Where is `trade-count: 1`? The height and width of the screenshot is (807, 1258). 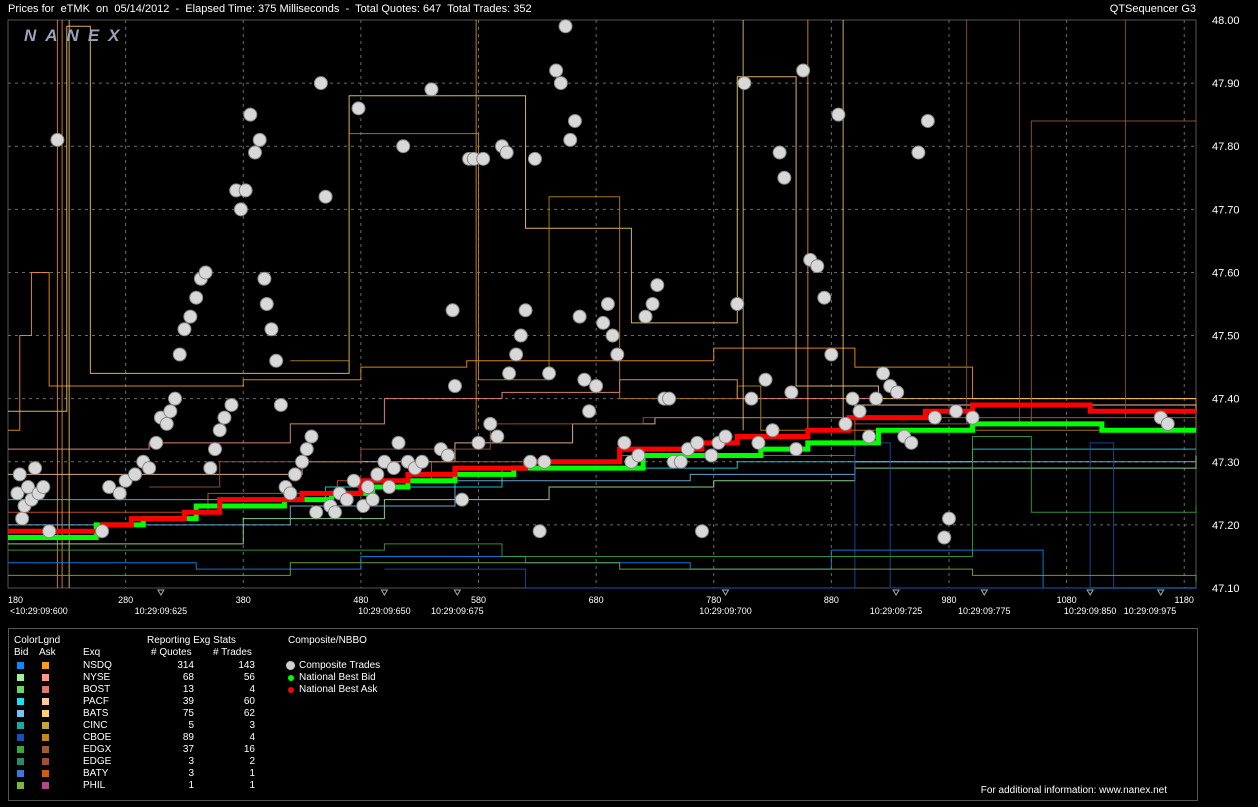
trade-count: 1 is located at coordinates (252, 785).